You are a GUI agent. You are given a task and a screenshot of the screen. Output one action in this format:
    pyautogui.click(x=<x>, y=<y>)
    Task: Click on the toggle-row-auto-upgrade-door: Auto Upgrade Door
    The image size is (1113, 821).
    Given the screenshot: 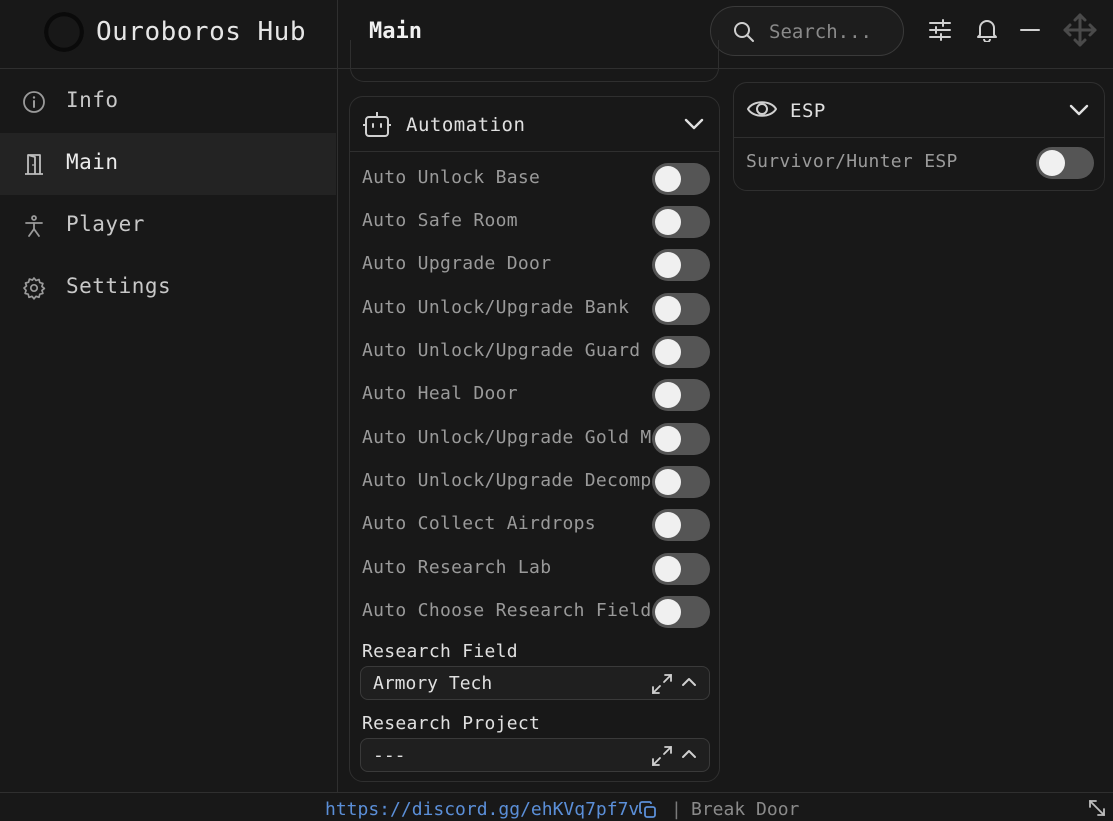 What is the action you would take?
    pyautogui.click(x=536, y=266)
    